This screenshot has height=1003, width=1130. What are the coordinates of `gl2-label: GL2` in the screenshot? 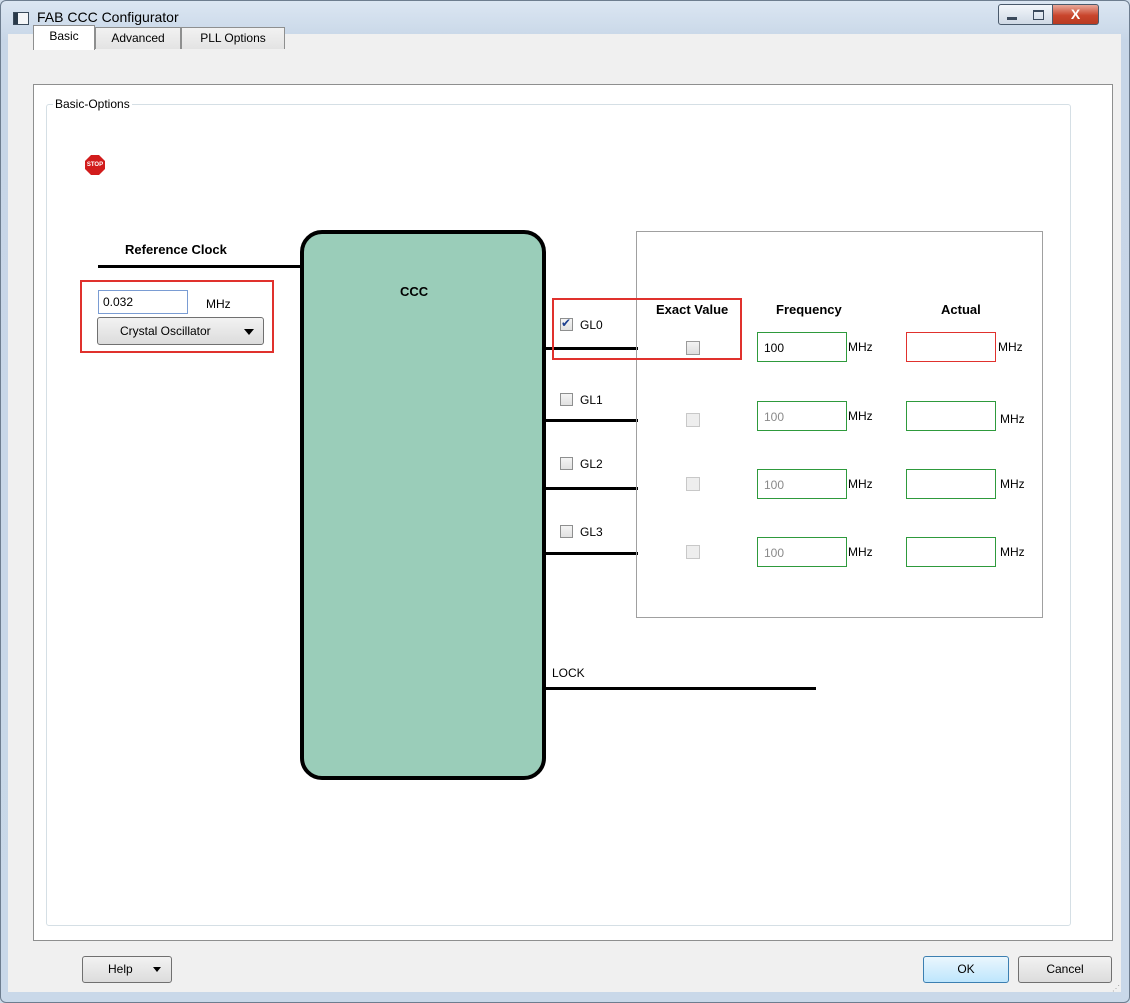 It's located at (591, 464).